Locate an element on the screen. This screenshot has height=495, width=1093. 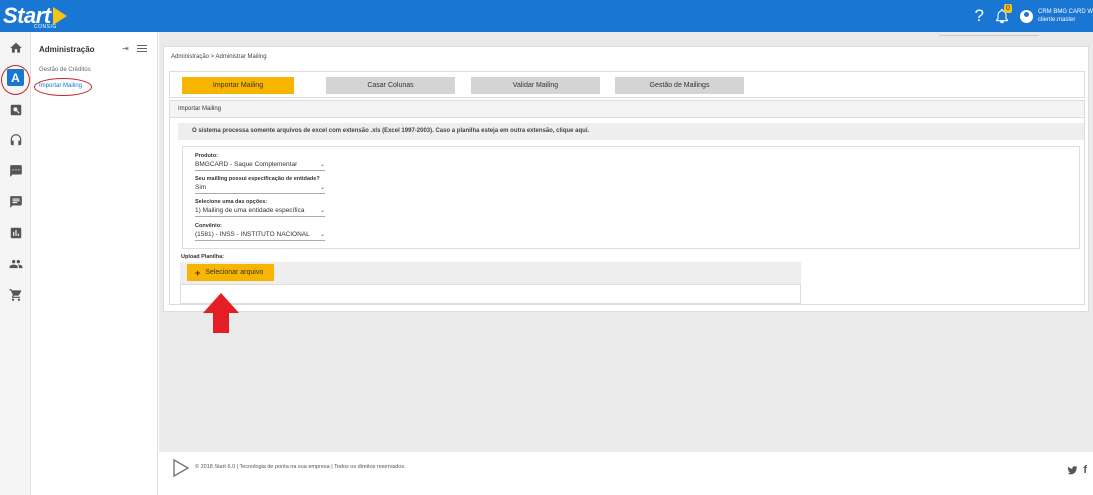
user-login: cliente.master is located at coordinates (1057, 20).